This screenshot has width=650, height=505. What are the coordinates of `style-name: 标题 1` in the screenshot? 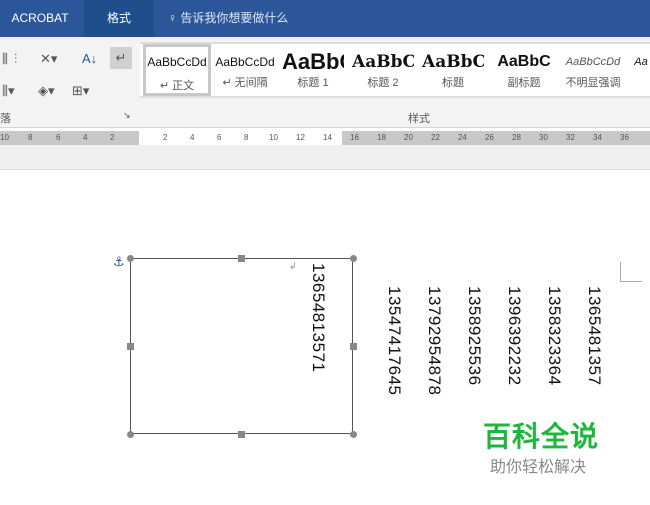 It's located at (313, 83).